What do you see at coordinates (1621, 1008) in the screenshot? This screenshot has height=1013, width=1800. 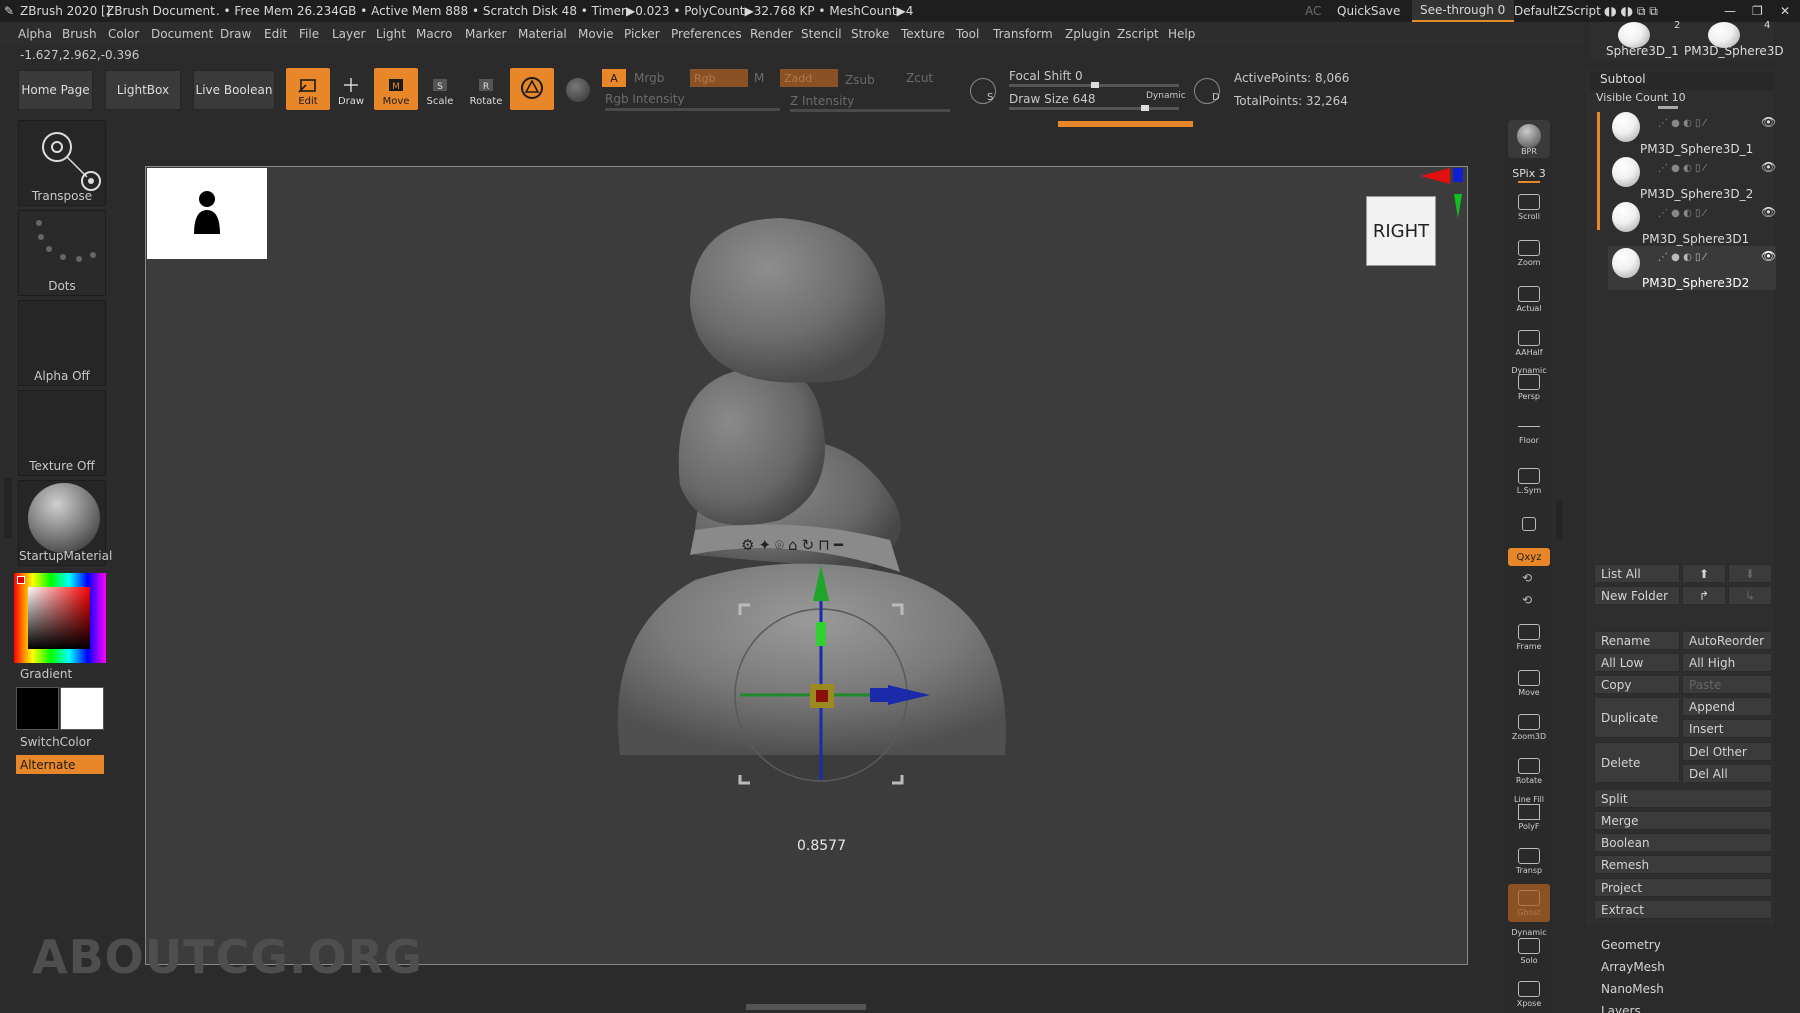 I see `layers-panel-header: Layers` at bounding box center [1621, 1008].